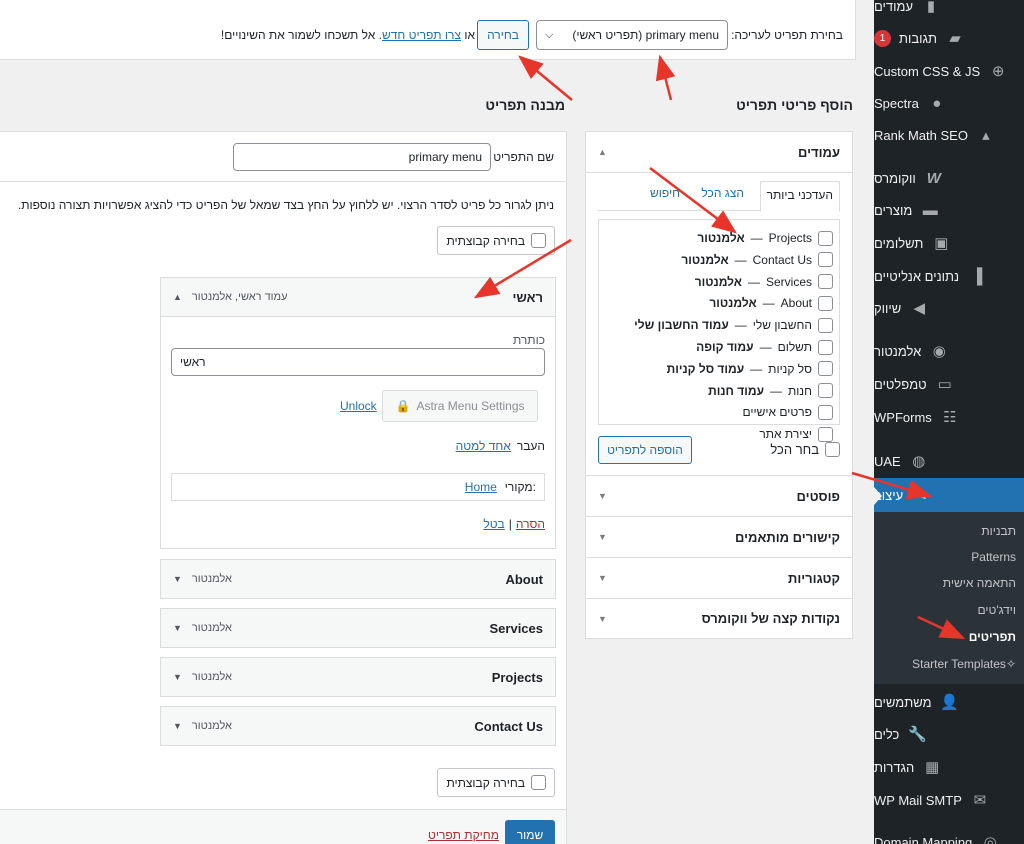 The height and width of the screenshot is (844, 1024). Describe the element at coordinates (496, 782) in the screenshot. I see `bulk-select-bottom: בחירה קבוצתית` at that location.